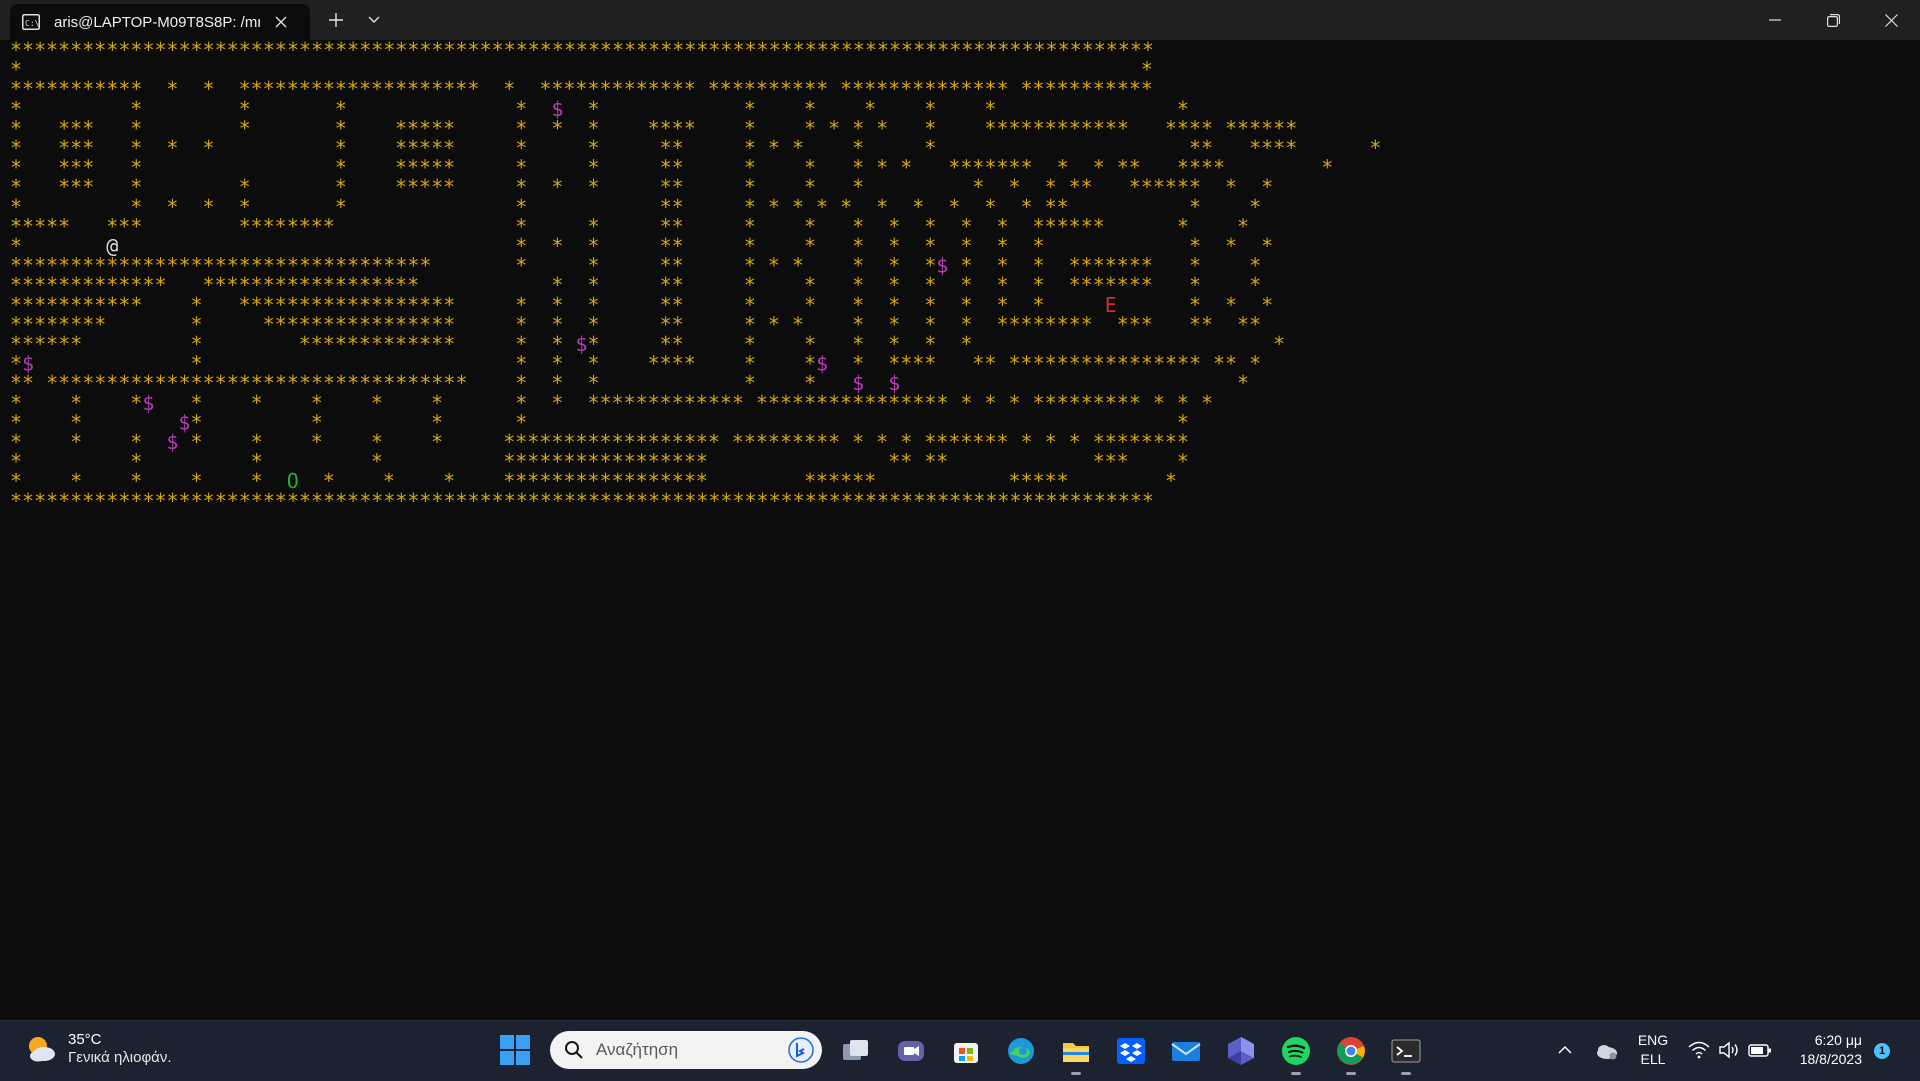  Describe the element at coordinates (1819, 1050) in the screenshot. I see `system-clock: 6:20 μμ 18/8/2023` at that location.